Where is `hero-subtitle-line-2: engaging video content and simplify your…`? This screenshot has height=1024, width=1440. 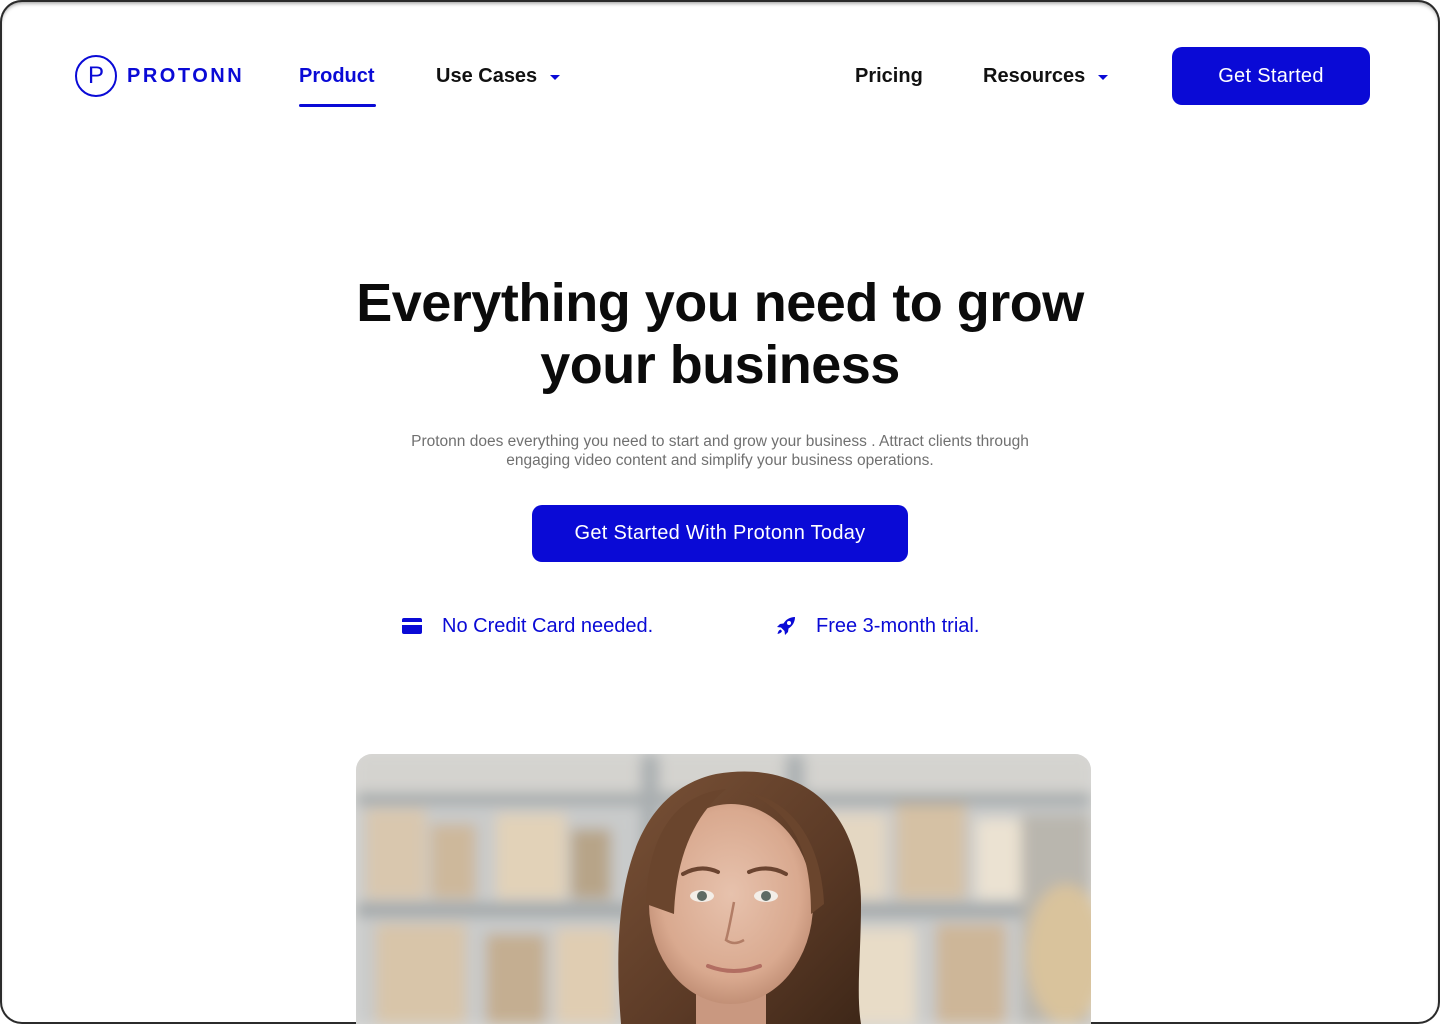 hero-subtitle-line-2: engaging video content and simplify your… is located at coordinates (720, 460).